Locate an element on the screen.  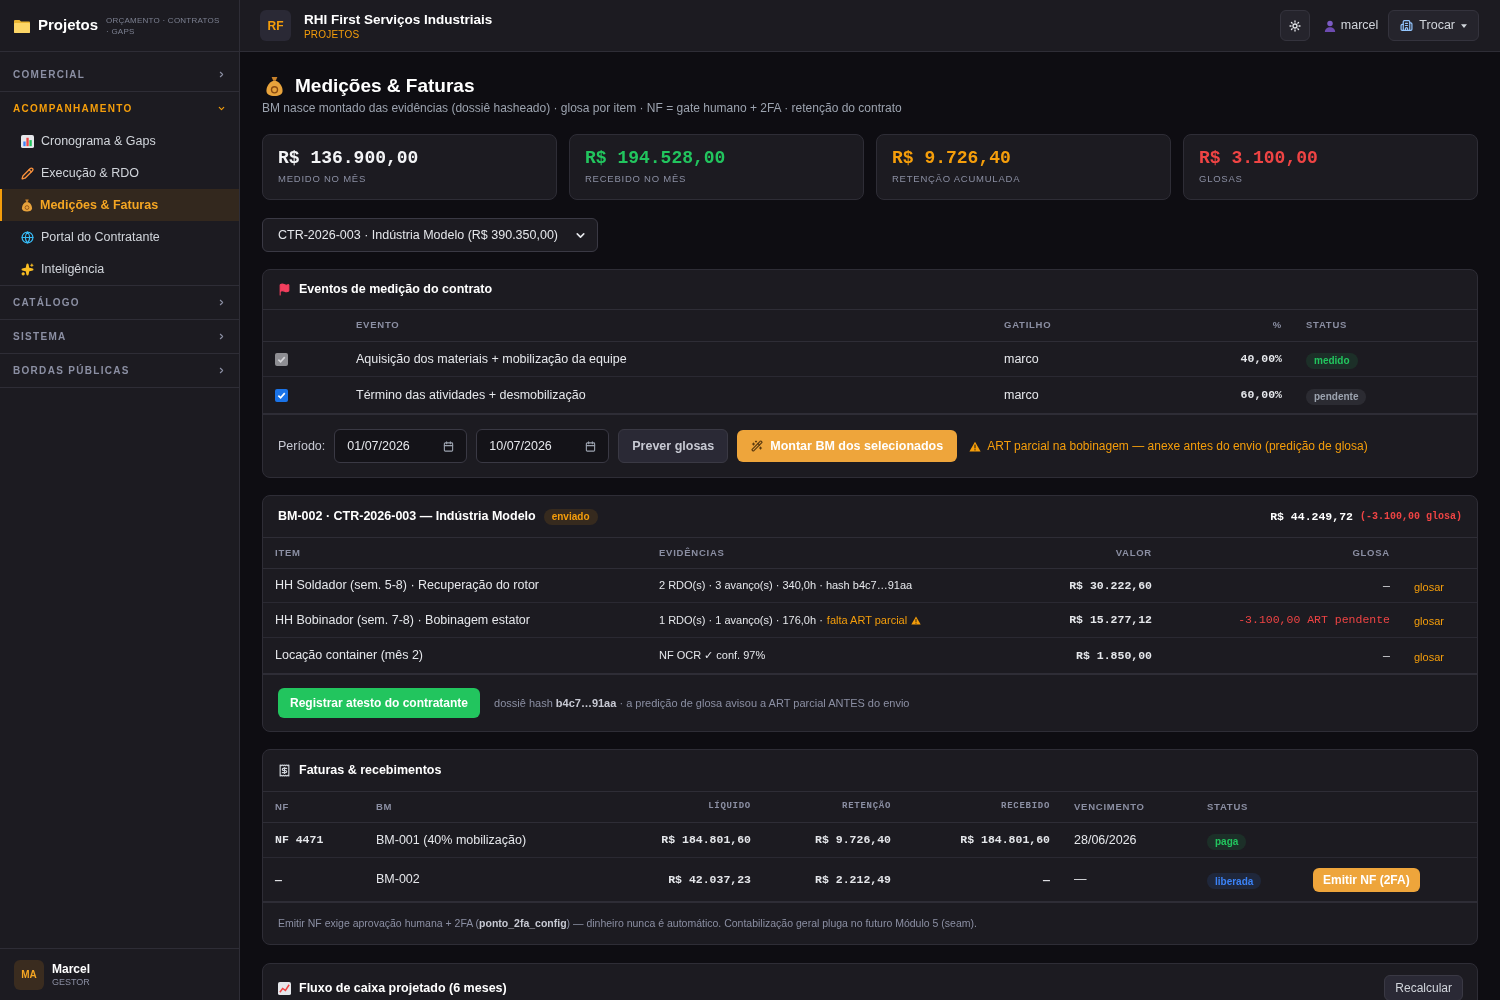
pencil-icon is located at coordinates (27, 173).